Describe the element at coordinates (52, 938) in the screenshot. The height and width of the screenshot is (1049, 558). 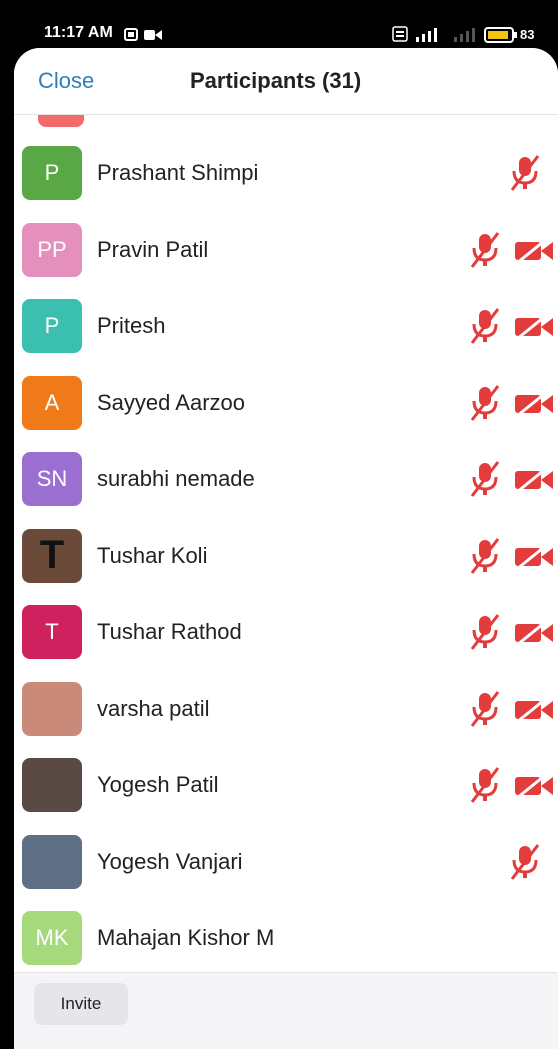
I see `avatar: MK` at that location.